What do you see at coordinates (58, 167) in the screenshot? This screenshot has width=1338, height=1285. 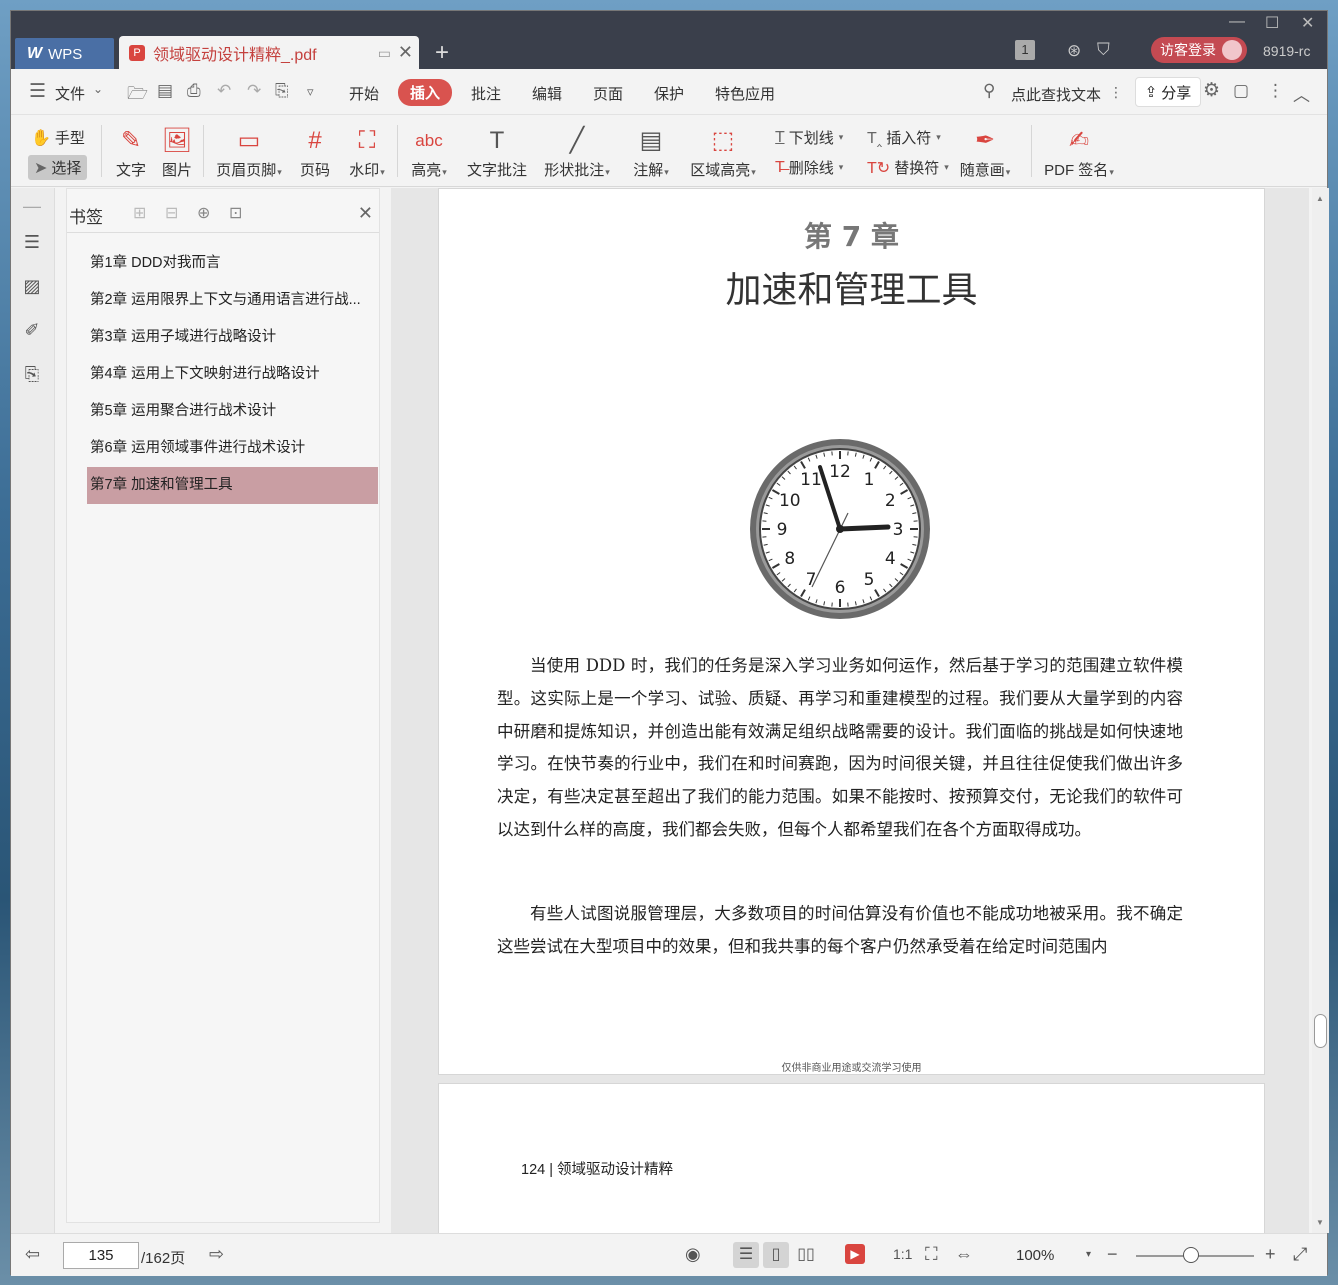 I see `select-tool-button: ➤ 选择` at bounding box center [58, 167].